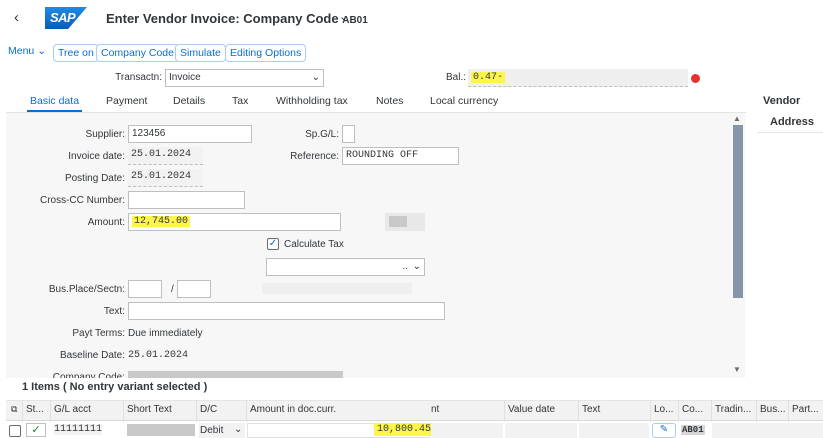  What do you see at coordinates (322, 134) in the screenshot?
I see `spgl-label: Sp.G/L:` at bounding box center [322, 134].